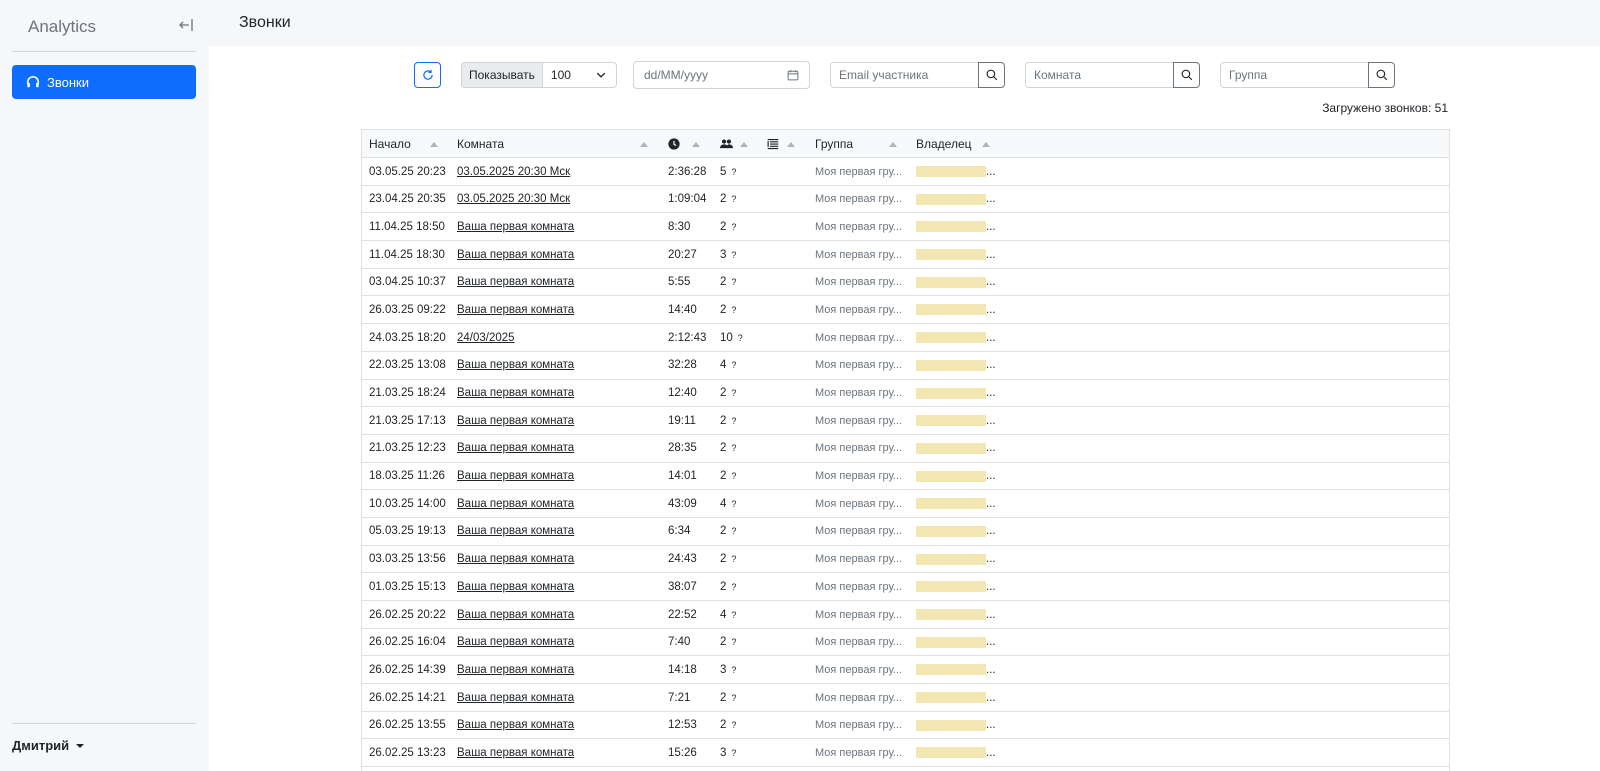 This screenshot has height=771, width=1600. Describe the element at coordinates (187, 26) in the screenshot. I see `collapse-sidebar-icon` at that location.